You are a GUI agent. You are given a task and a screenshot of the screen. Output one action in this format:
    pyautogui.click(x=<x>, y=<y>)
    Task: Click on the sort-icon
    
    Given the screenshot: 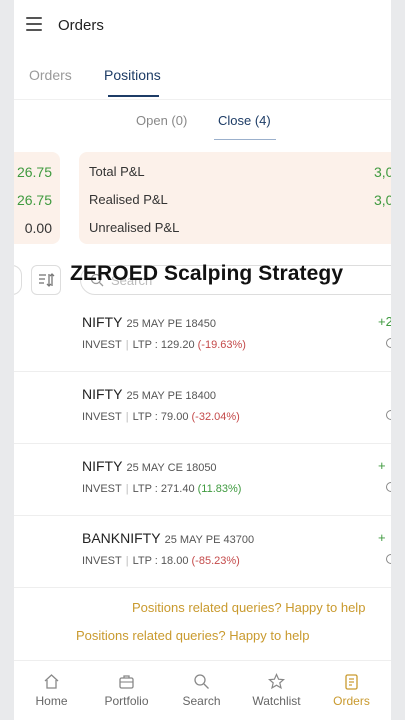 What is the action you would take?
    pyautogui.click(x=47, y=280)
    